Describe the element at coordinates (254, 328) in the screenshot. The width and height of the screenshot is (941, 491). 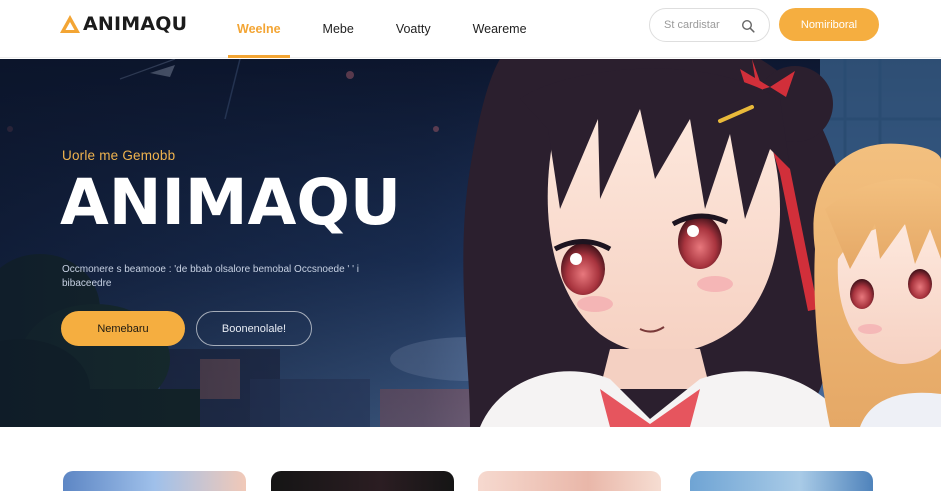
I see `hero-secondary-button: Boonenolale!` at that location.